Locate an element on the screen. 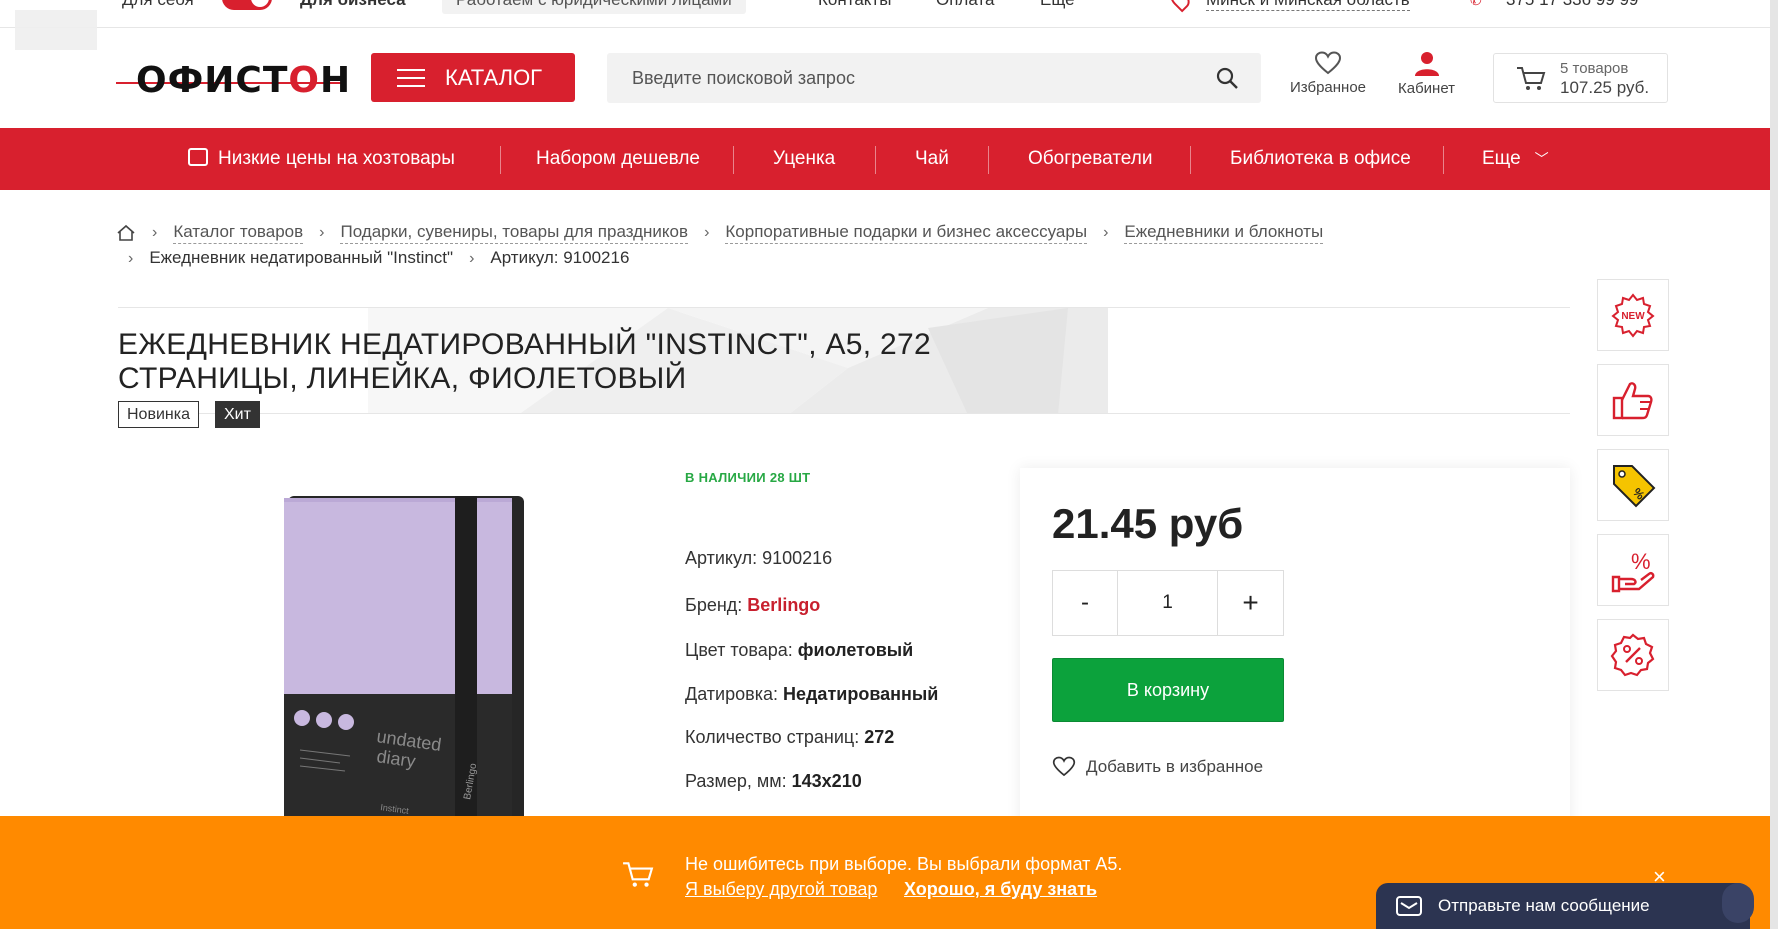 This screenshot has height=929, width=1778. search-box is located at coordinates (934, 78).